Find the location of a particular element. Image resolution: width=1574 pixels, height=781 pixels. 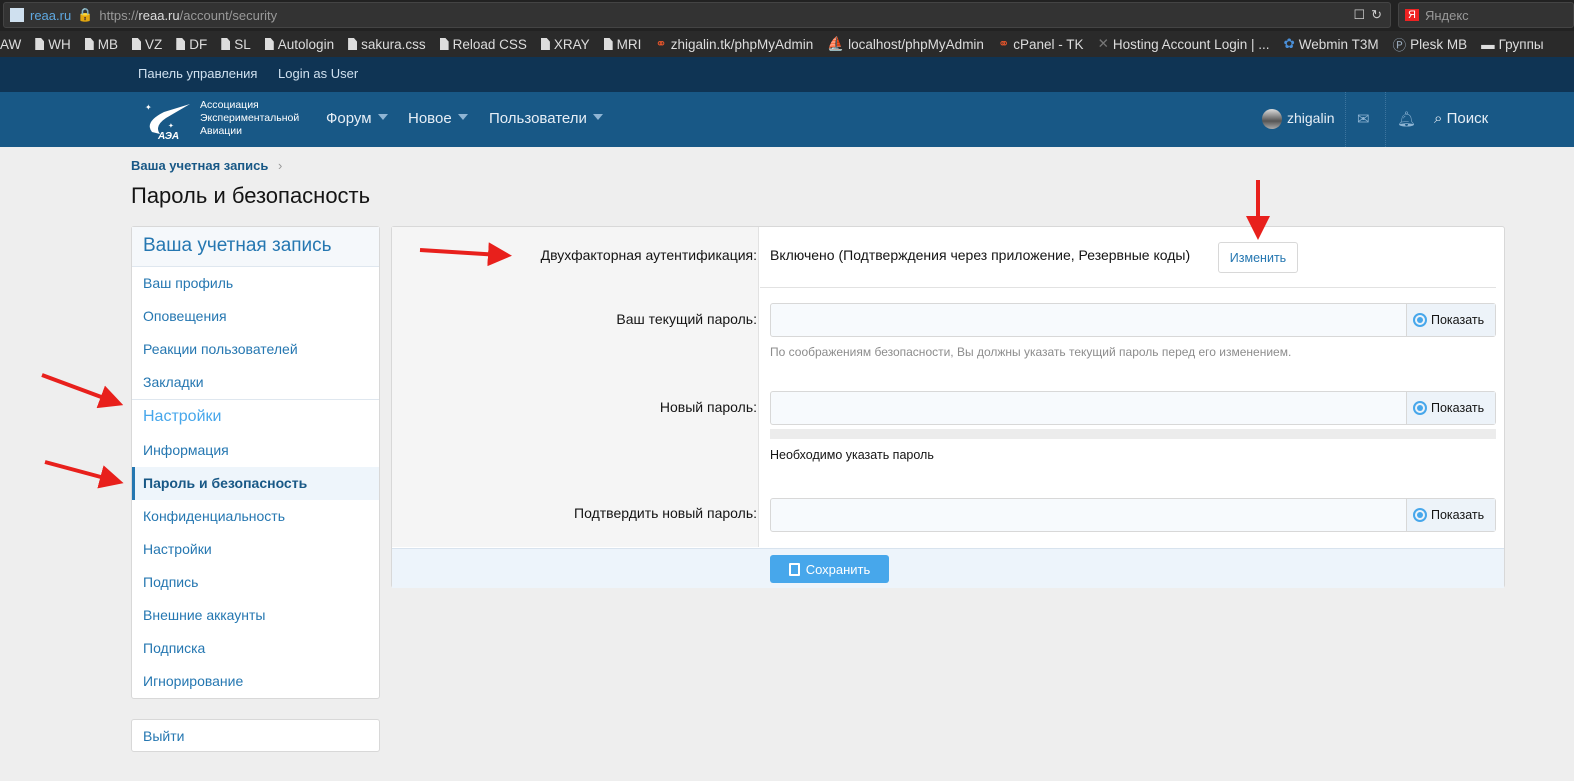

bookmark: ⚭ cPanel - TK is located at coordinates (1041, 44).